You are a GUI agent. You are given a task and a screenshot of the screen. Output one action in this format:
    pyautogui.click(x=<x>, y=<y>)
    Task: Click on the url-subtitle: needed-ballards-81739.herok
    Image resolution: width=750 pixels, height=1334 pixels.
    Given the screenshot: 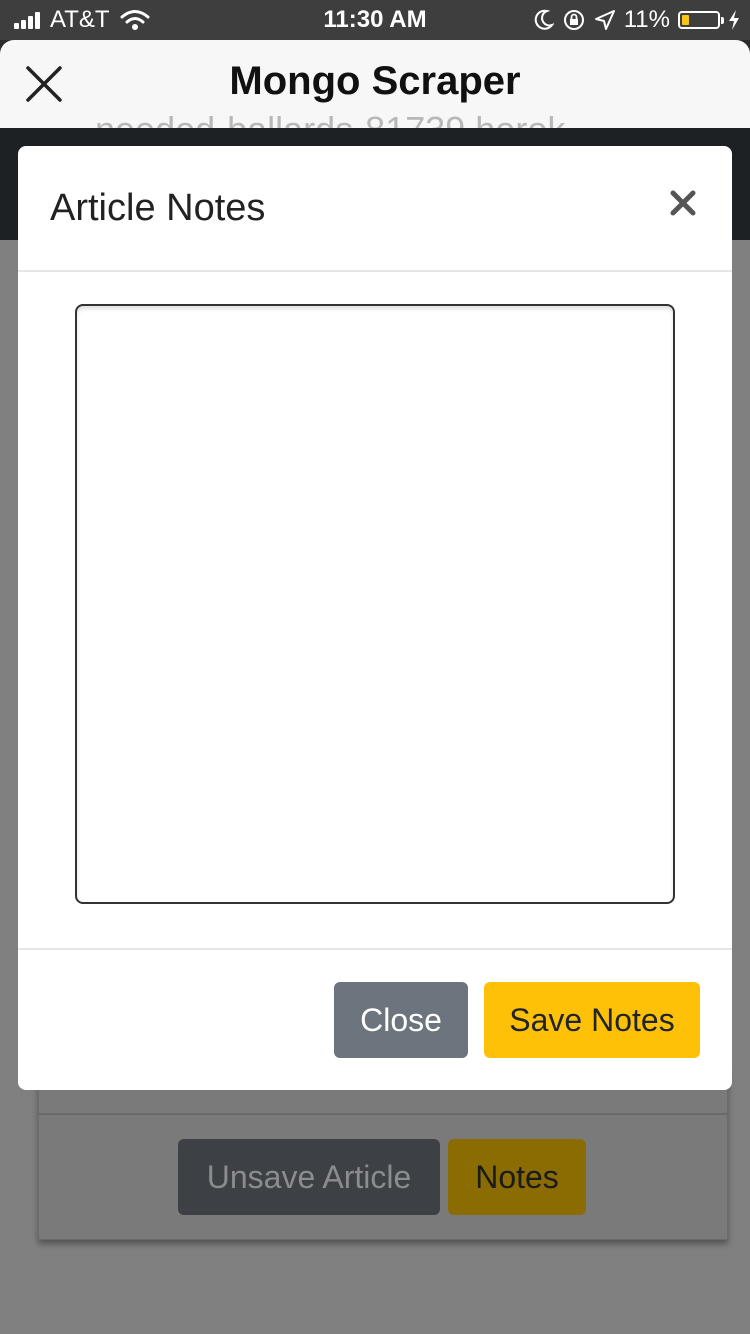 What is the action you would take?
    pyautogui.click(x=330, y=120)
    